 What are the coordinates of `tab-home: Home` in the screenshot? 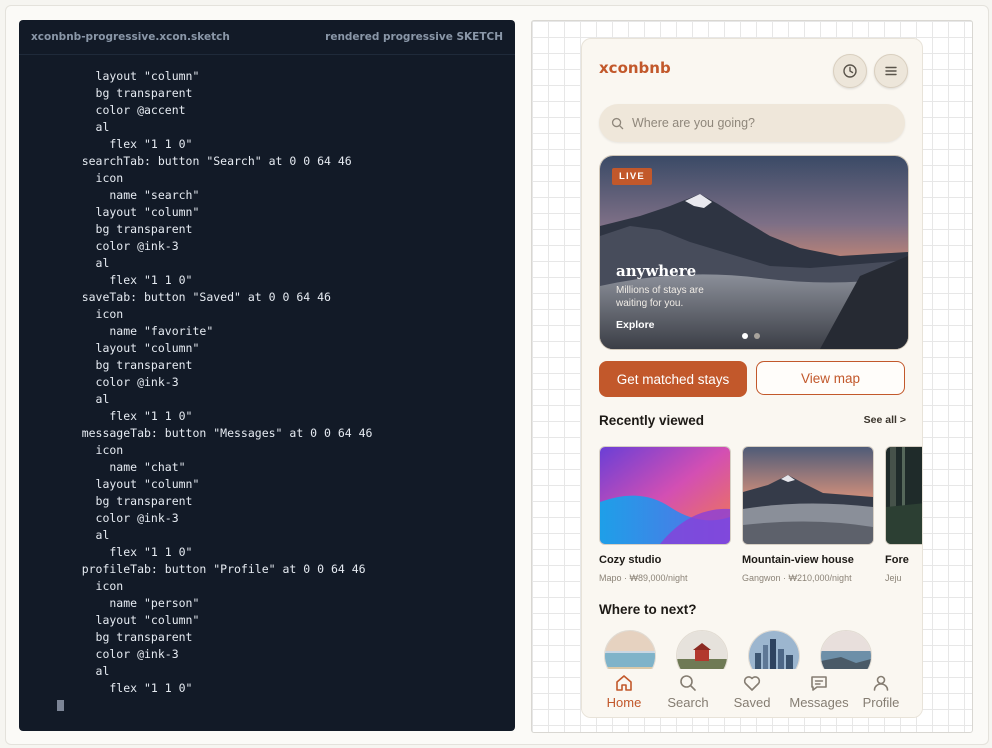 It's located at (624, 691).